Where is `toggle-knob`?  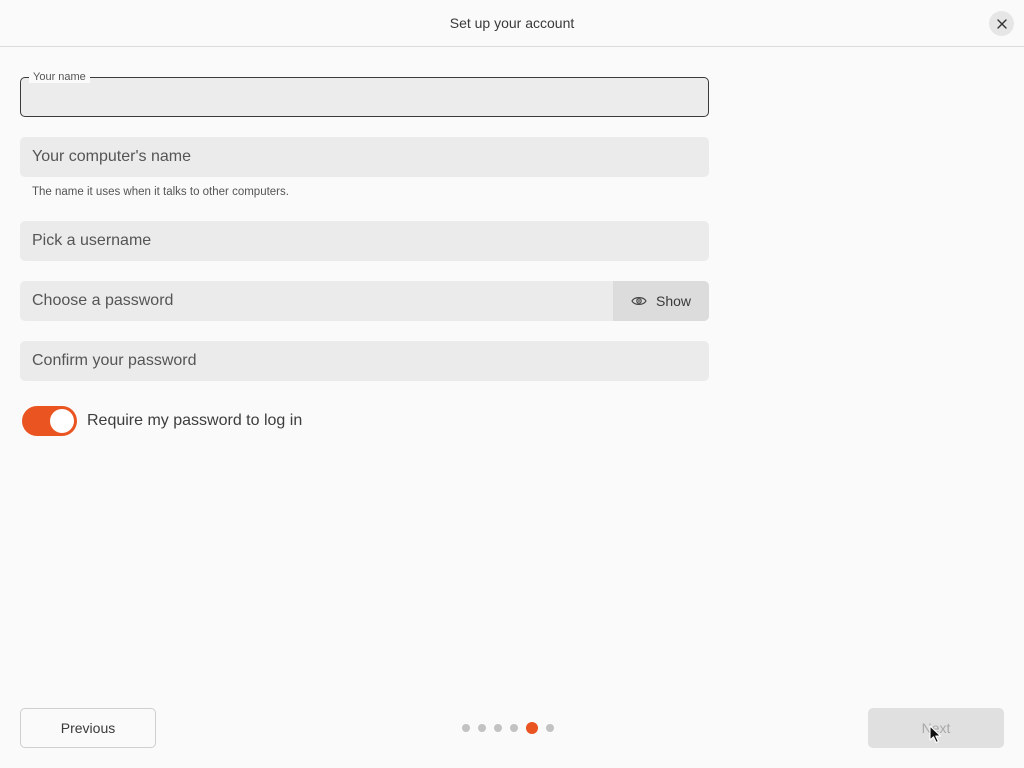
toggle-knob is located at coordinates (62, 421).